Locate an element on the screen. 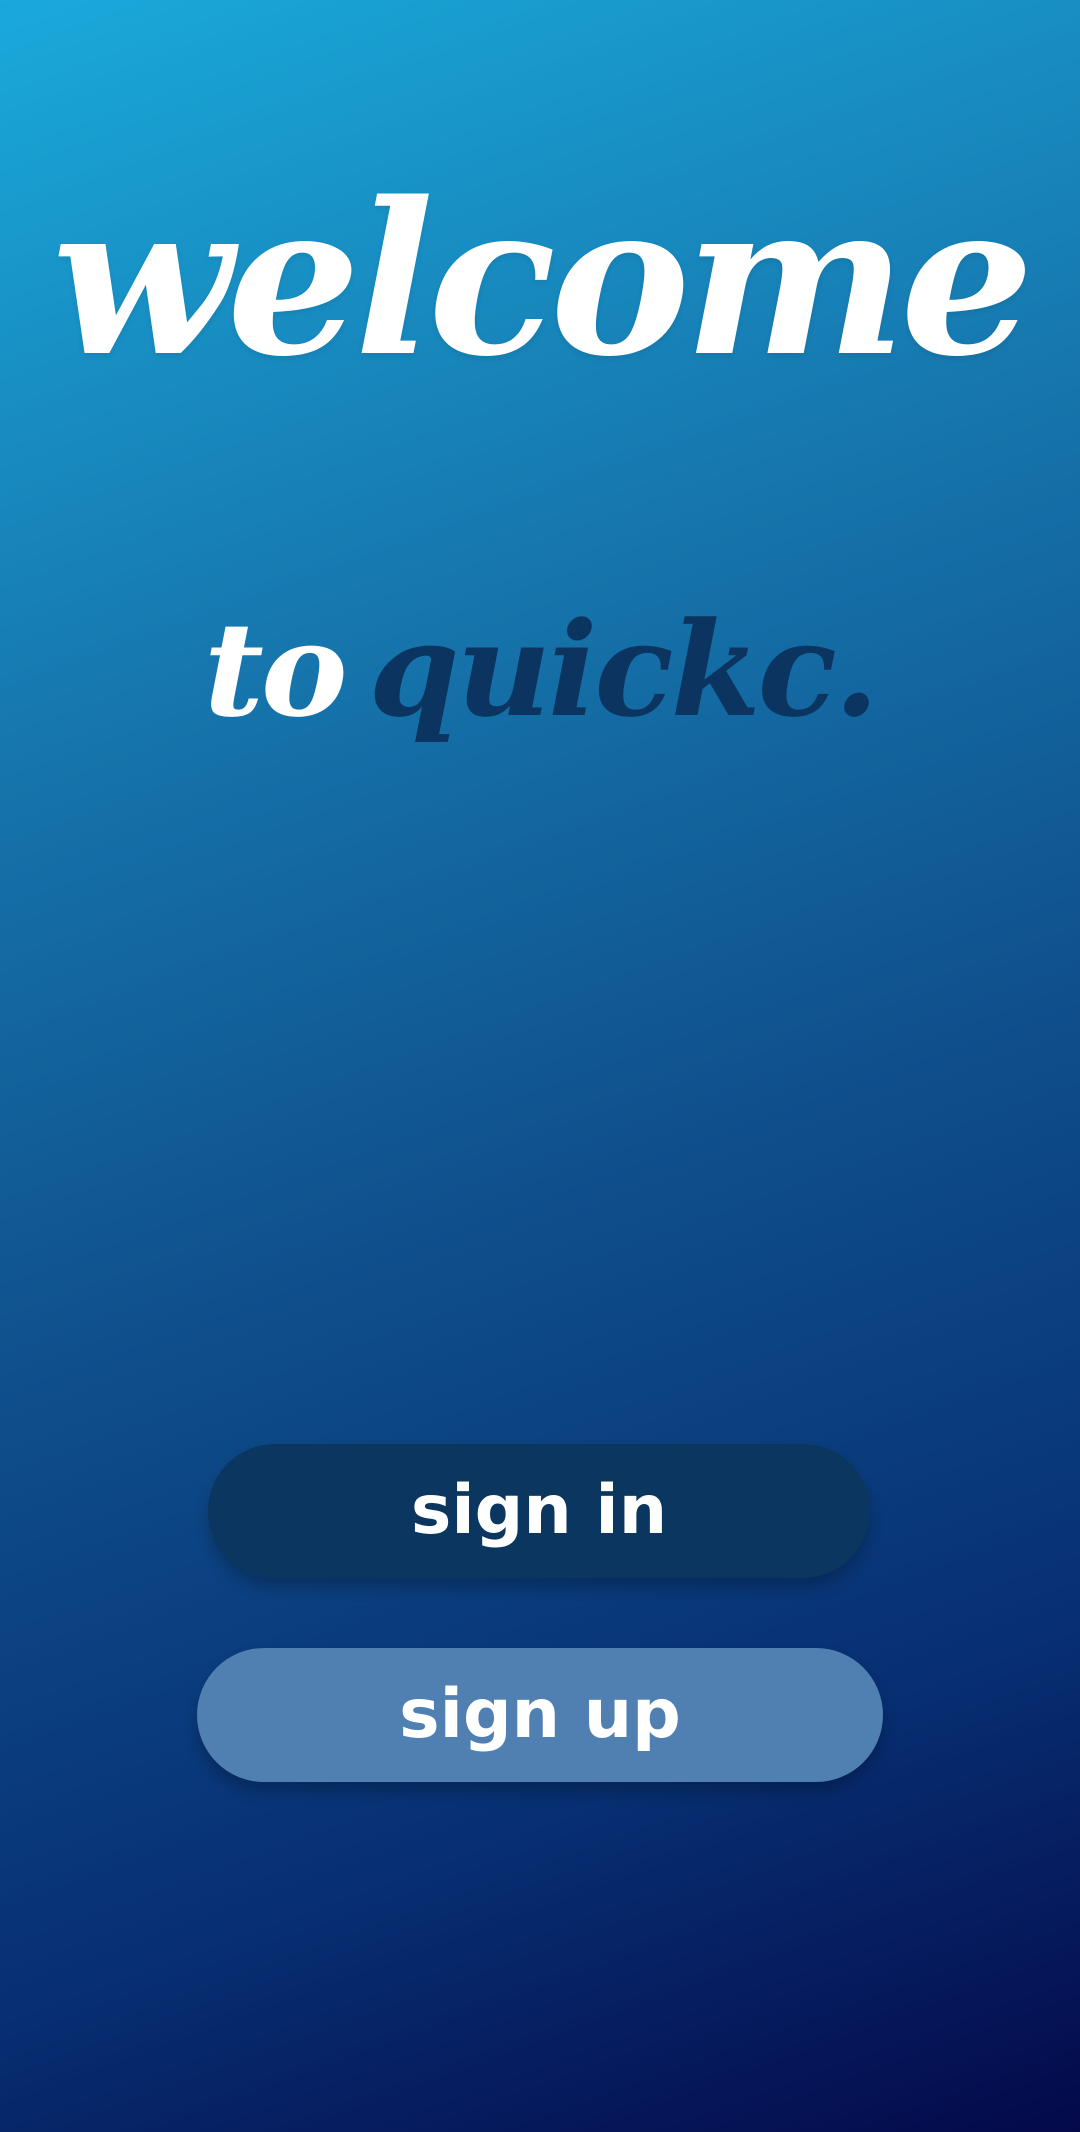 The height and width of the screenshot is (2132, 1080). subtitle-to-text: to is located at coordinates (275, 669).